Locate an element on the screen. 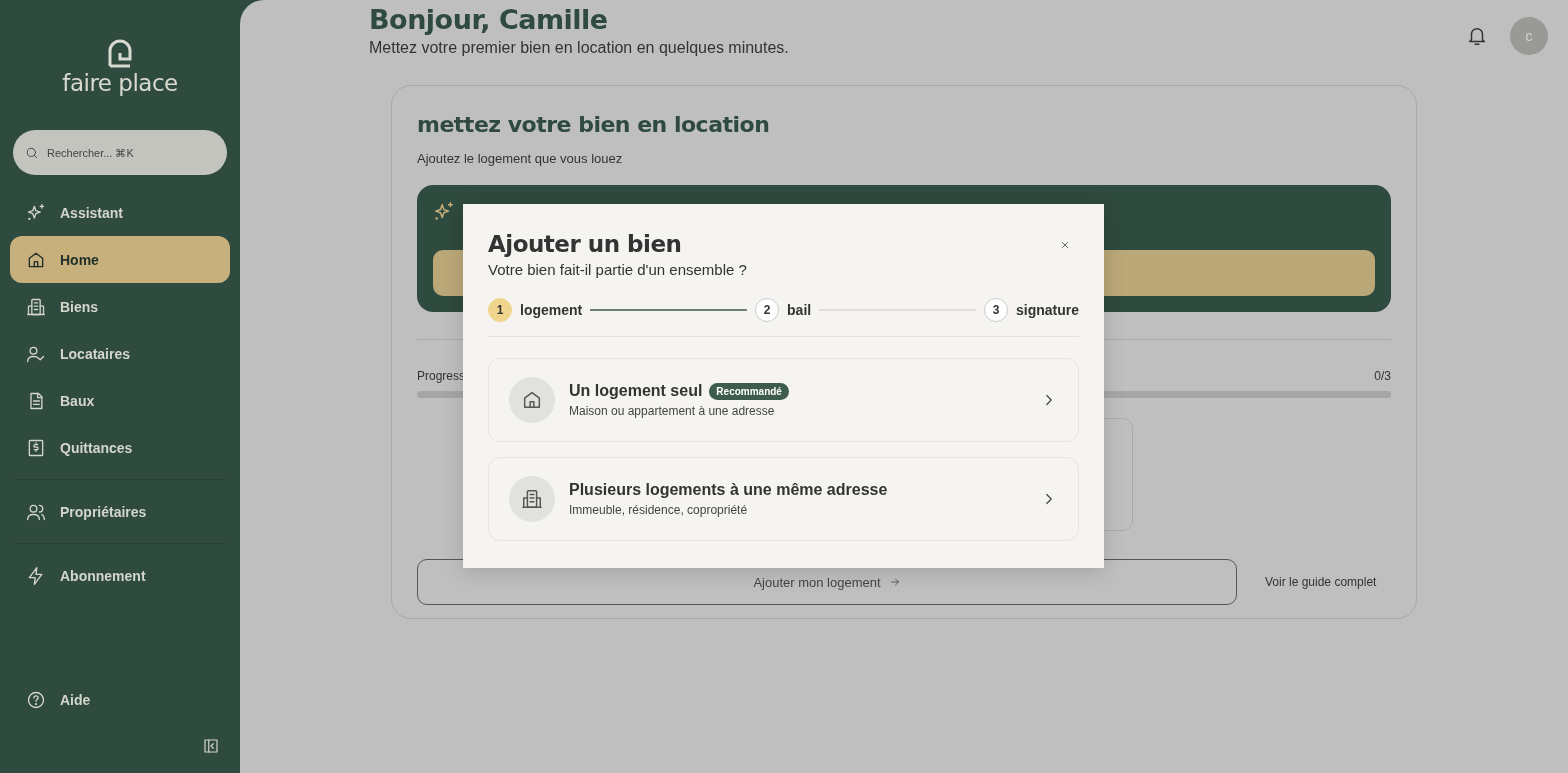 The image size is (1568, 773). option-description: Immeuble, résidence, copropriété is located at coordinates (659, 510).